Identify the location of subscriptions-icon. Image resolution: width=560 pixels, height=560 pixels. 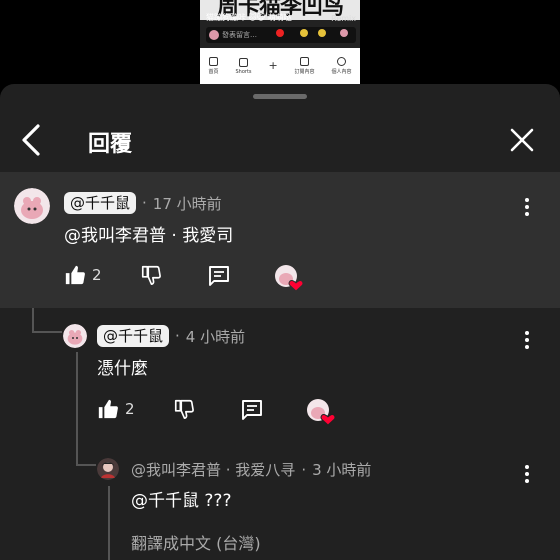
(304, 61).